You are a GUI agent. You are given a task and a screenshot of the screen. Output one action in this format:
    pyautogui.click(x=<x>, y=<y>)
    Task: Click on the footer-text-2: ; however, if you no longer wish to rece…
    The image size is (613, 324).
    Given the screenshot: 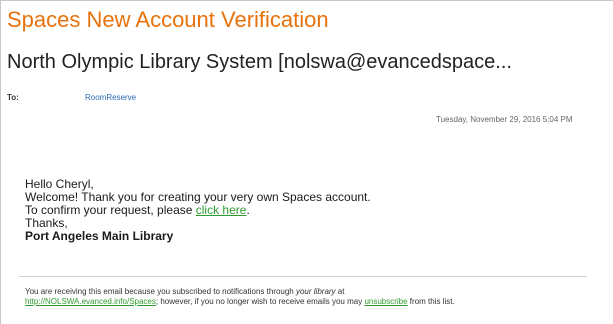 What is the action you would take?
    pyautogui.click(x=260, y=301)
    